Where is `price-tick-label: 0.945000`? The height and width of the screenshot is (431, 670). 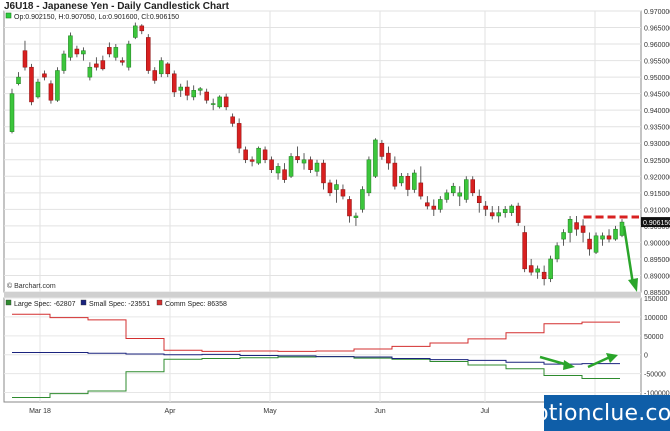
price-tick-label: 0.945000 is located at coordinates (657, 95).